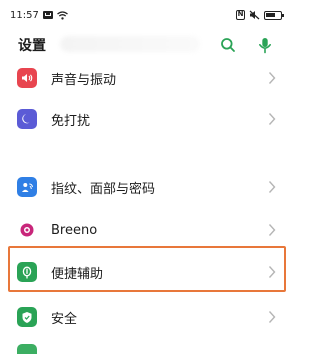  Describe the element at coordinates (84, 80) in the screenshot. I see `setting-label: 声音与振动` at that location.